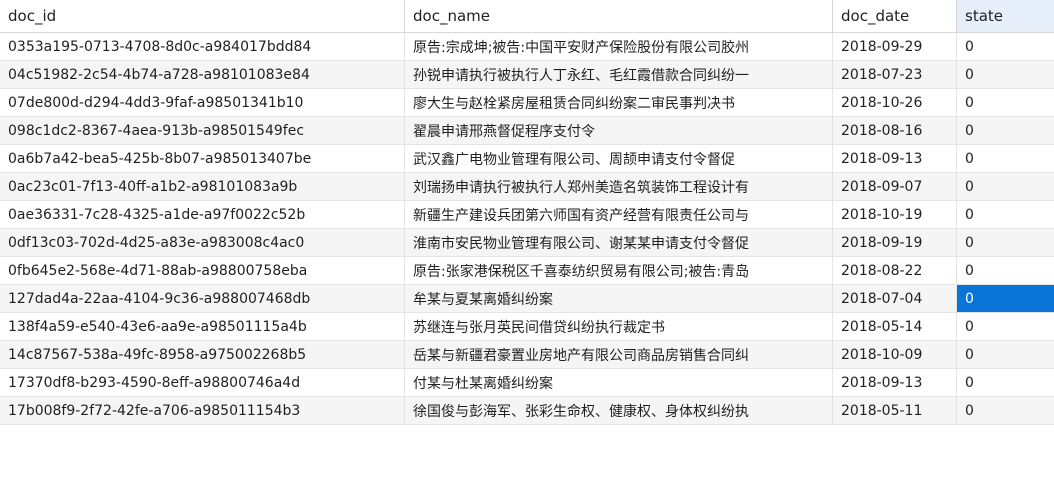 This screenshot has width=1054, height=487. What do you see at coordinates (202, 16) in the screenshot?
I see `column-header-doc-id: doc_id` at bounding box center [202, 16].